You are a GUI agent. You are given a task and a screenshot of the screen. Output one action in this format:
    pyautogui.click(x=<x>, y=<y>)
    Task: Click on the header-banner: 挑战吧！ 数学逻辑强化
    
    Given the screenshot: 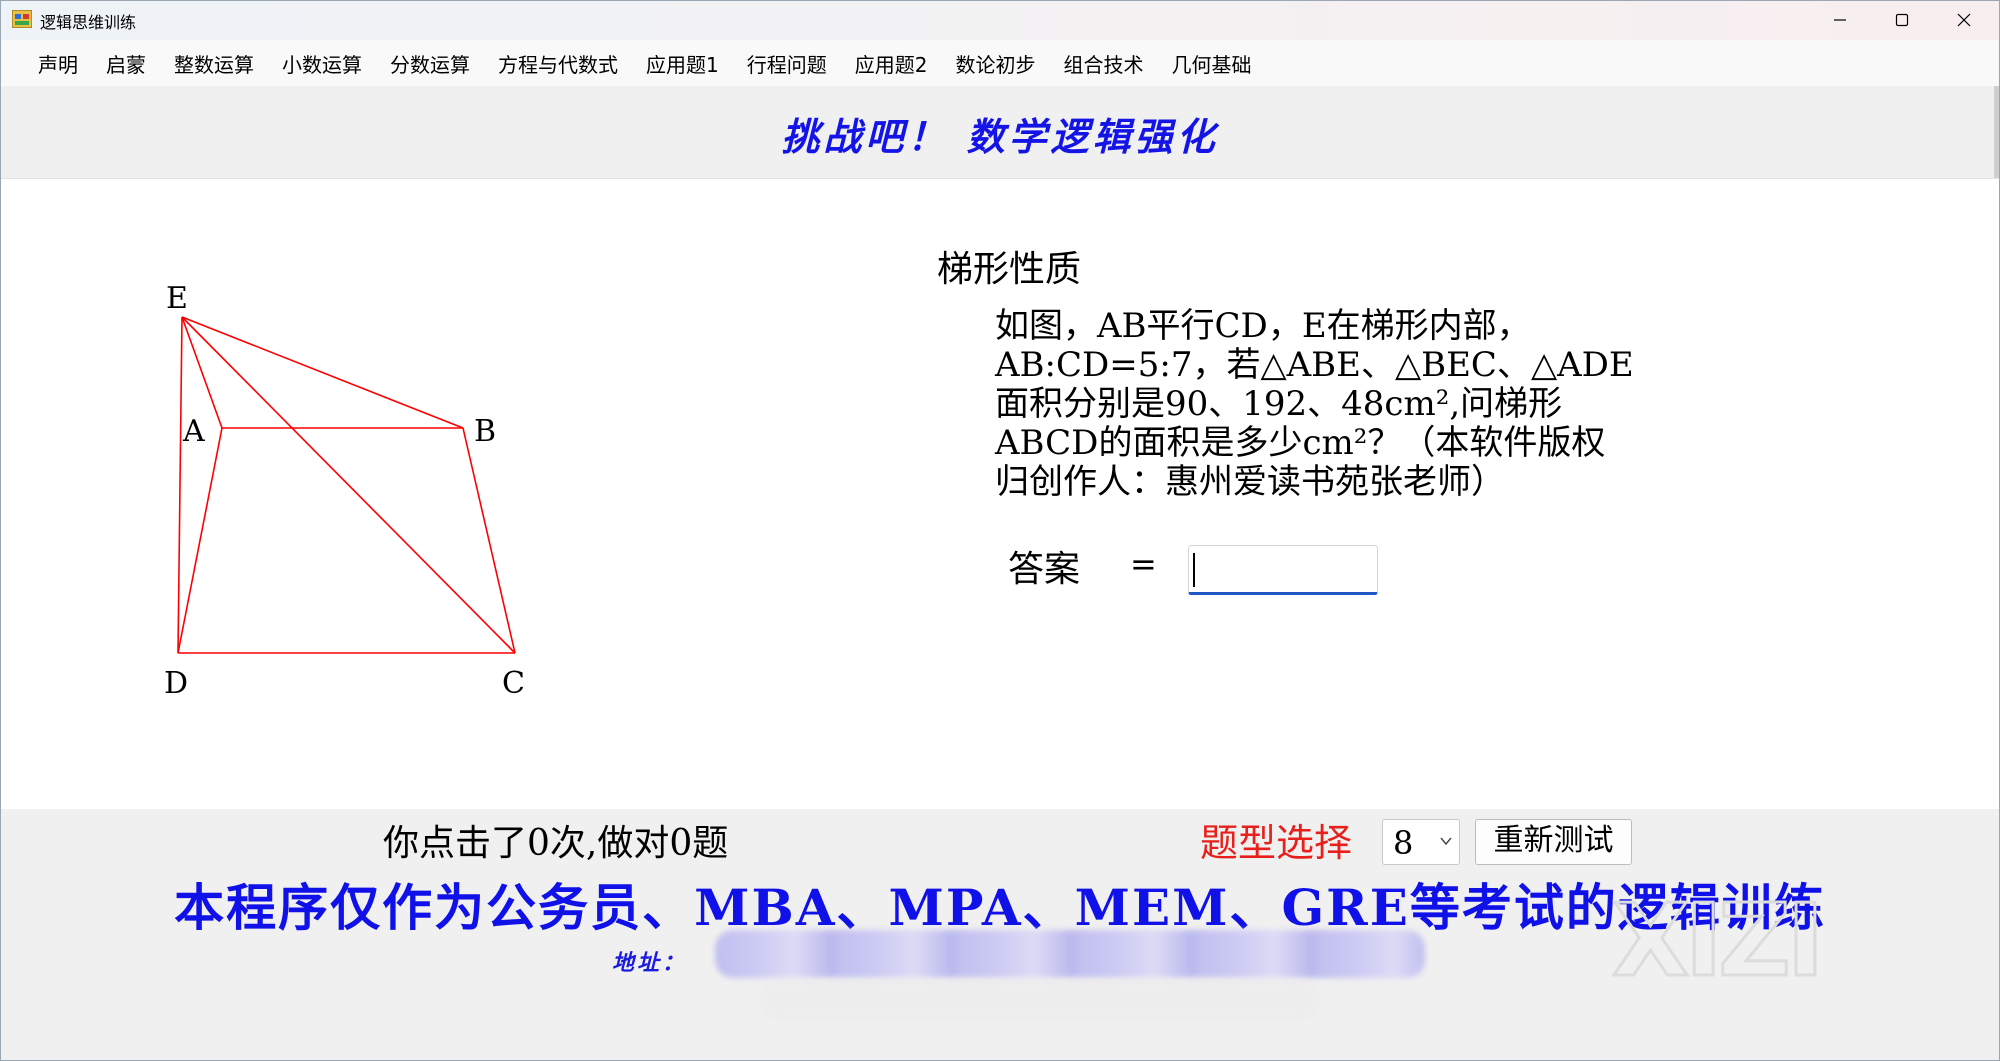 What is the action you would take?
    pyautogui.click(x=1000, y=132)
    